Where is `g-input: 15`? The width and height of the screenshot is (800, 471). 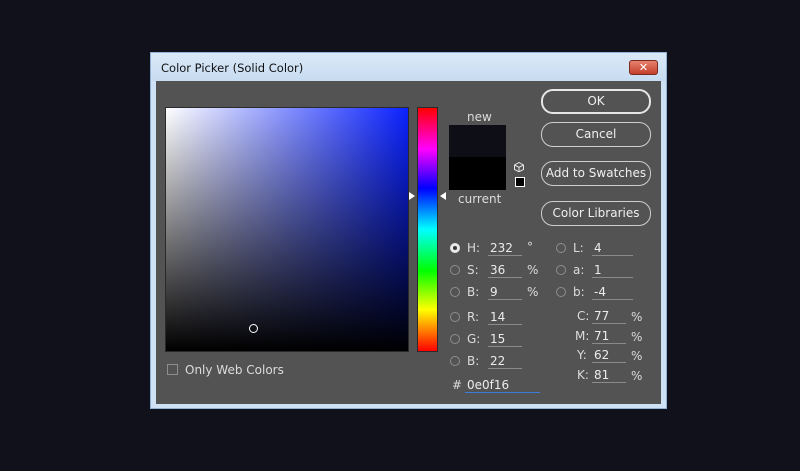 g-input: 15 is located at coordinates (505, 339).